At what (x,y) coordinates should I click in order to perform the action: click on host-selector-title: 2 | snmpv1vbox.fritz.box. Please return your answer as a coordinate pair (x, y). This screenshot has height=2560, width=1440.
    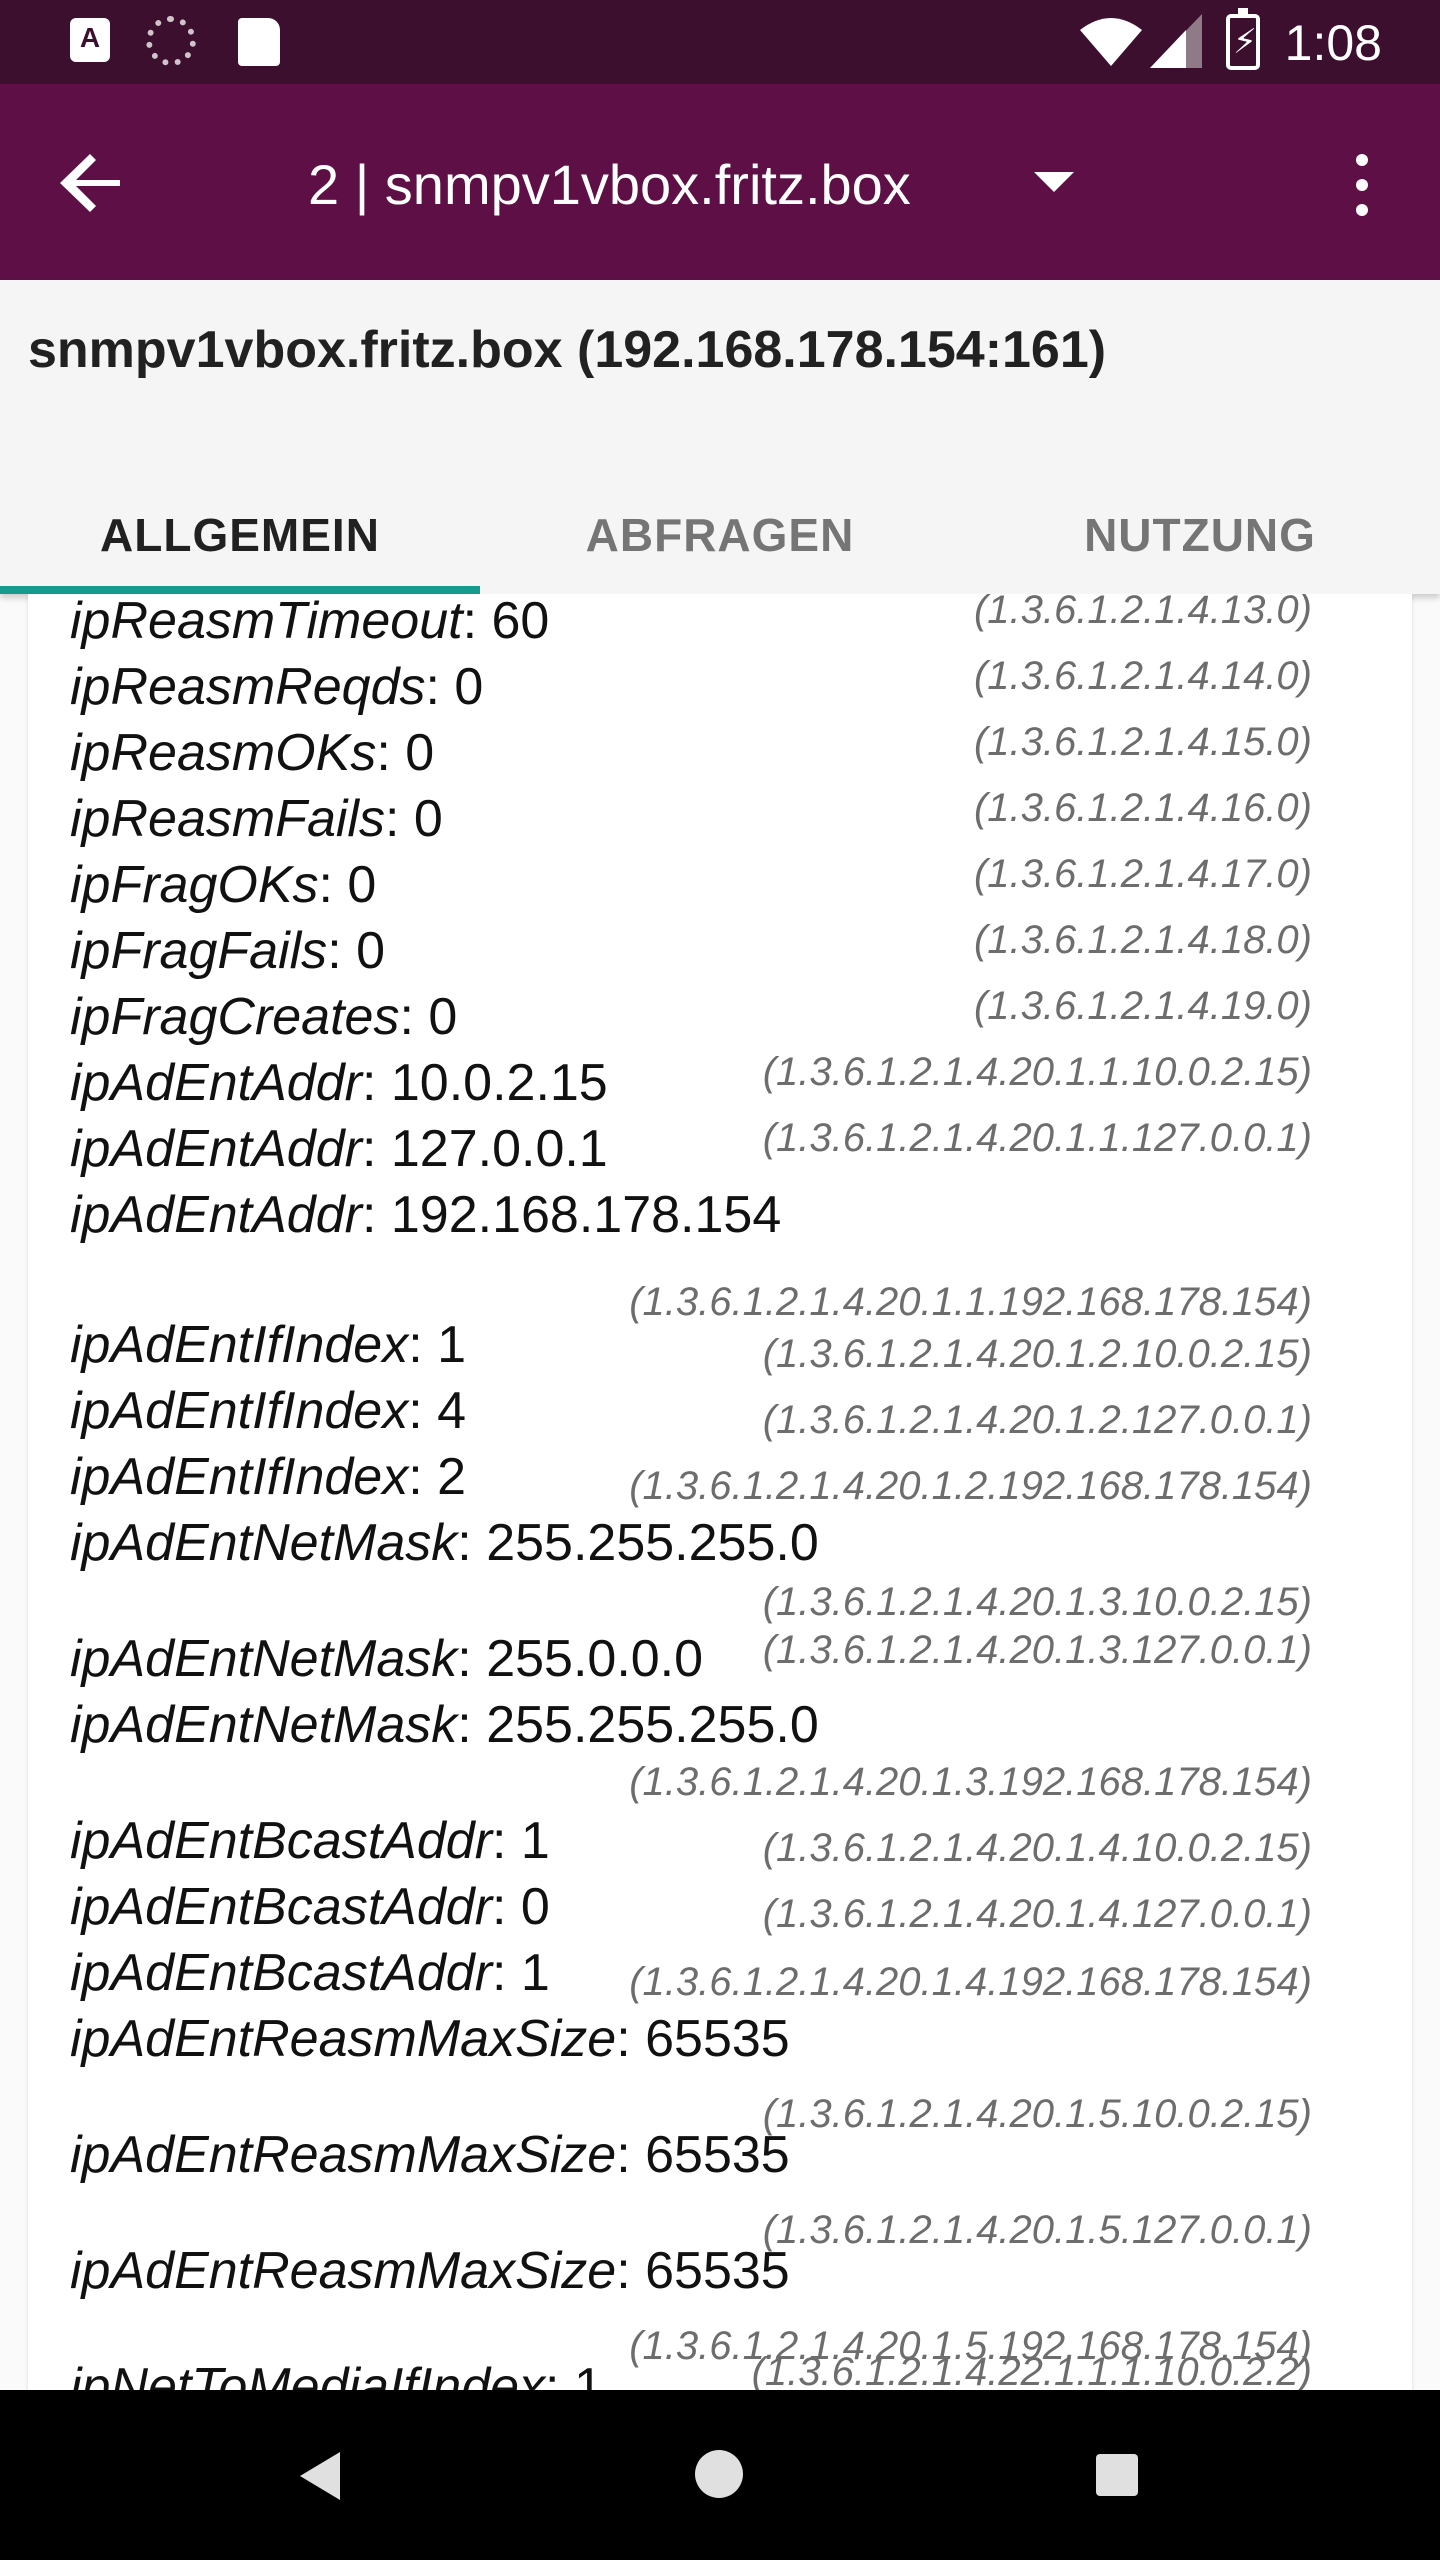
    Looking at the image, I should click on (609, 184).